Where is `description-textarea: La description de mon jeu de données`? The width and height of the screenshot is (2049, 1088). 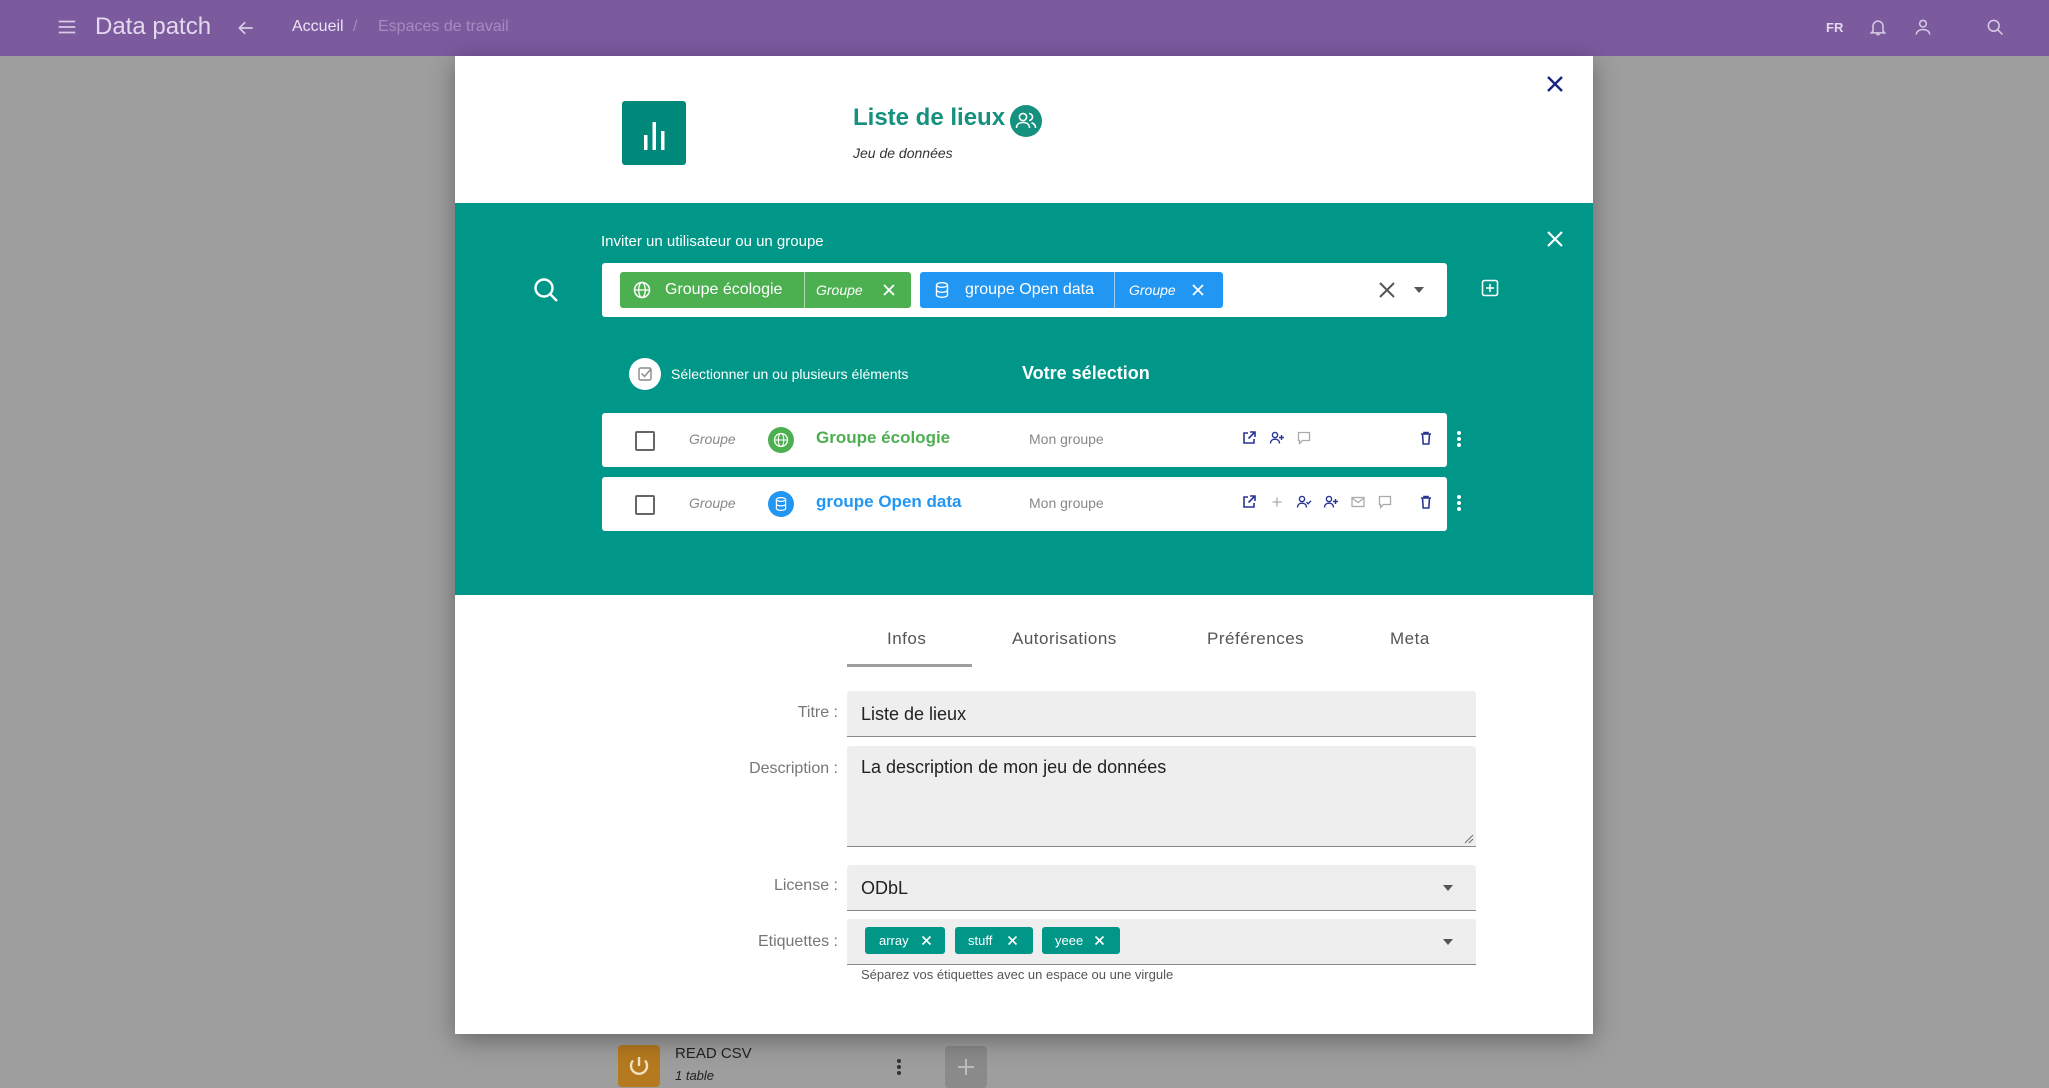
description-textarea: La description de mon jeu de données is located at coordinates (1161, 796).